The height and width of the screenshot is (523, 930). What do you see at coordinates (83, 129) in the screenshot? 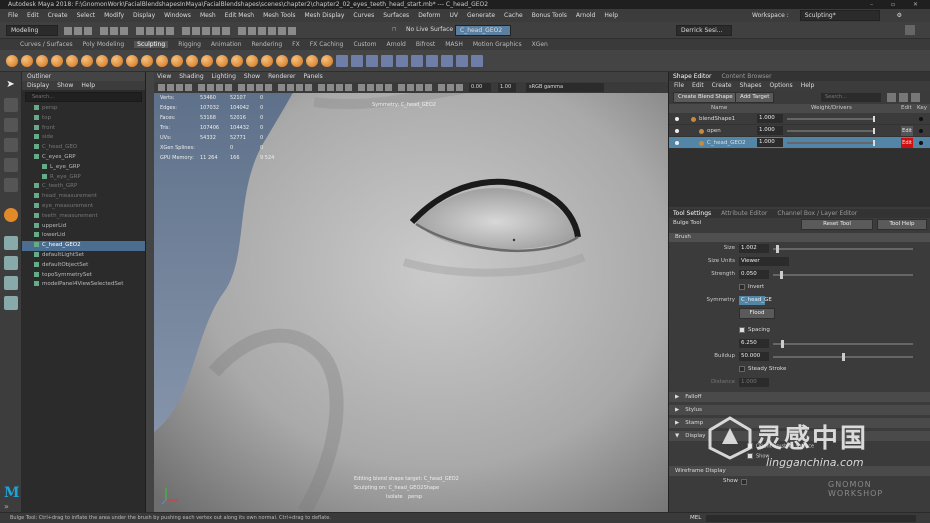
I see `outliner-item: front` at bounding box center [83, 129].